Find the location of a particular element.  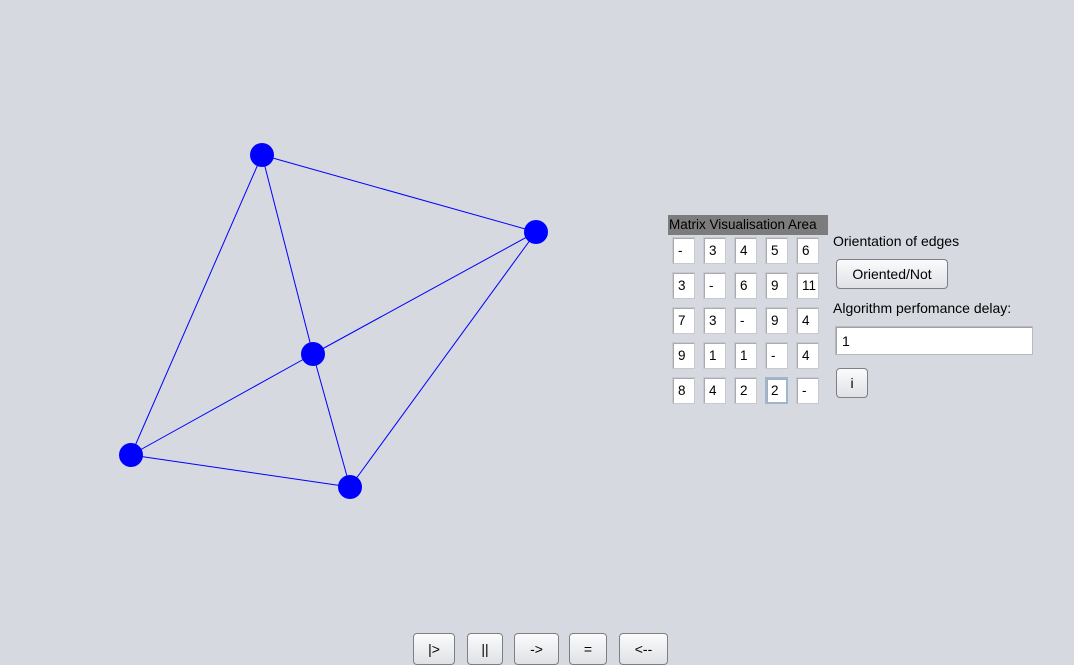

delay-input is located at coordinates (934, 340).